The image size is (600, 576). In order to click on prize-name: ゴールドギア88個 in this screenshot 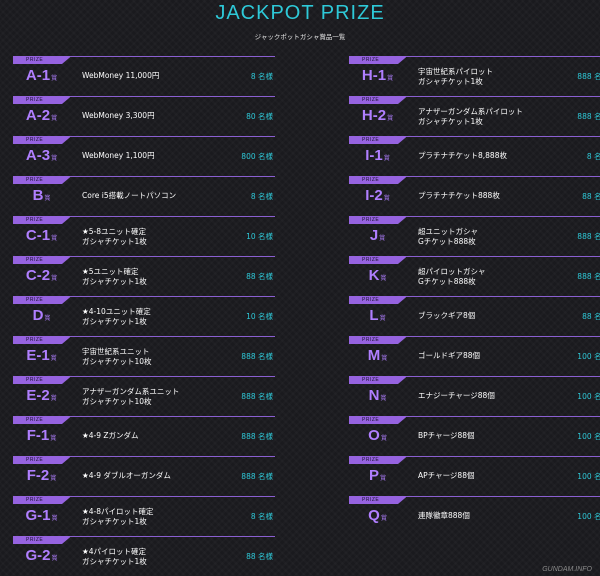, I will do `click(488, 356)`.